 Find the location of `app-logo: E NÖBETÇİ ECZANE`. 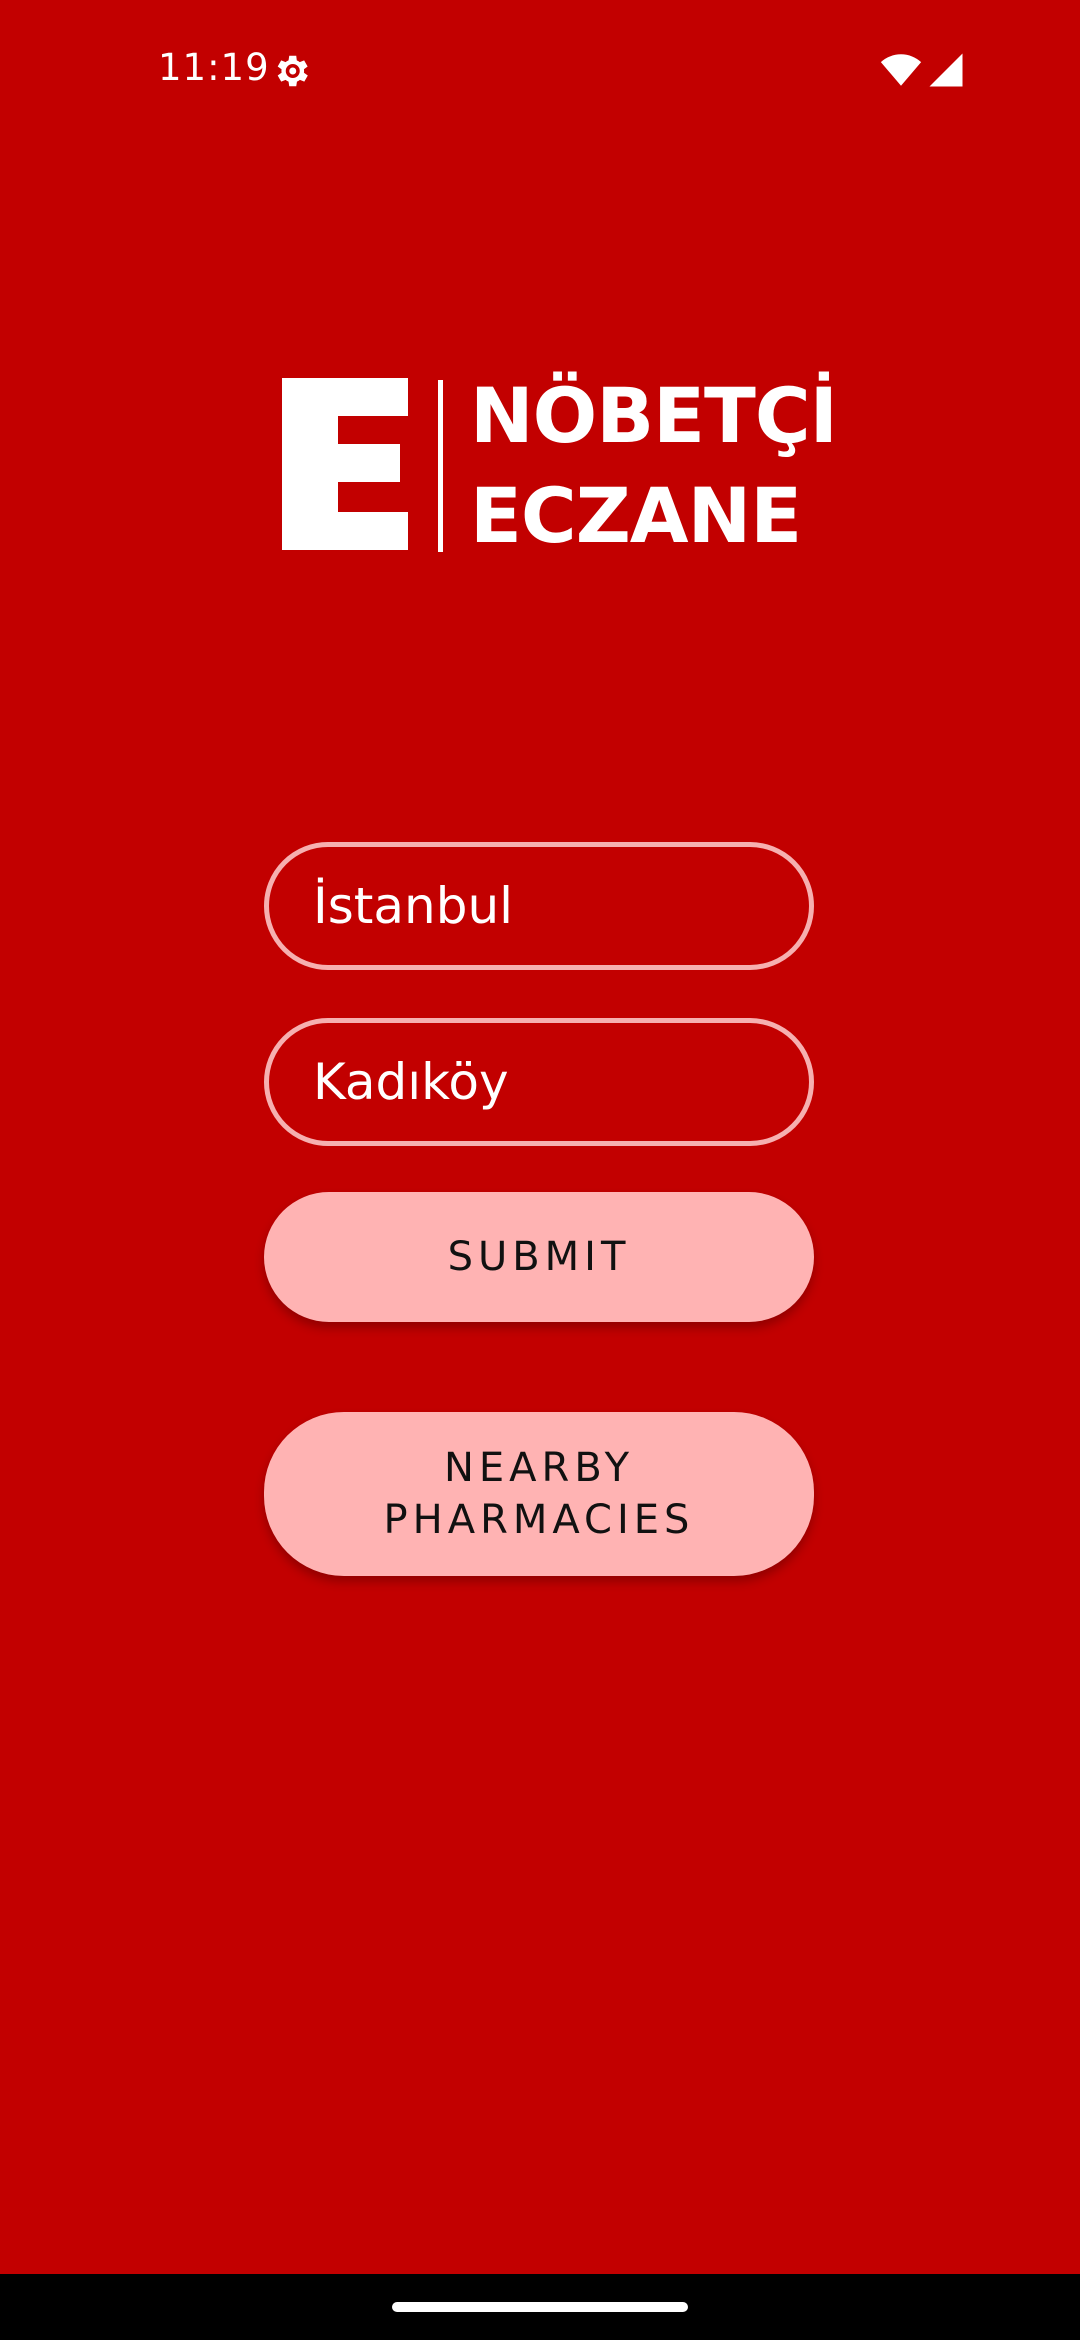

app-logo: E NÖBETÇİ ECZANE is located at coordinates (560, 465).